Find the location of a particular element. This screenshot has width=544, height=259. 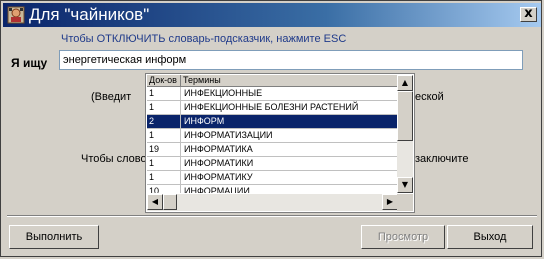

suggestion-row: 1 ИНФЕКЦИОННЫЕ is located at coordinates (272, 94).